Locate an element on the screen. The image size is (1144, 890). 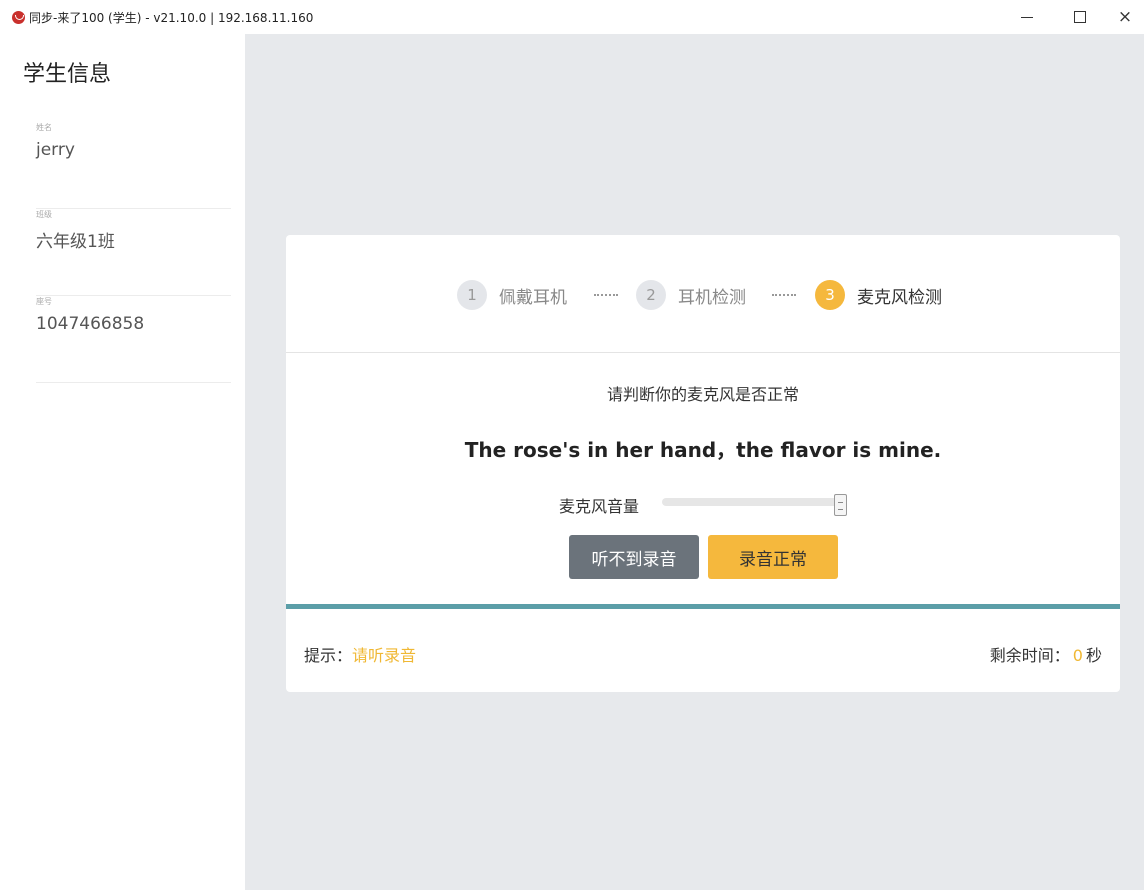
hint: 提示：请听录音 is located at coordinates (360, 654).